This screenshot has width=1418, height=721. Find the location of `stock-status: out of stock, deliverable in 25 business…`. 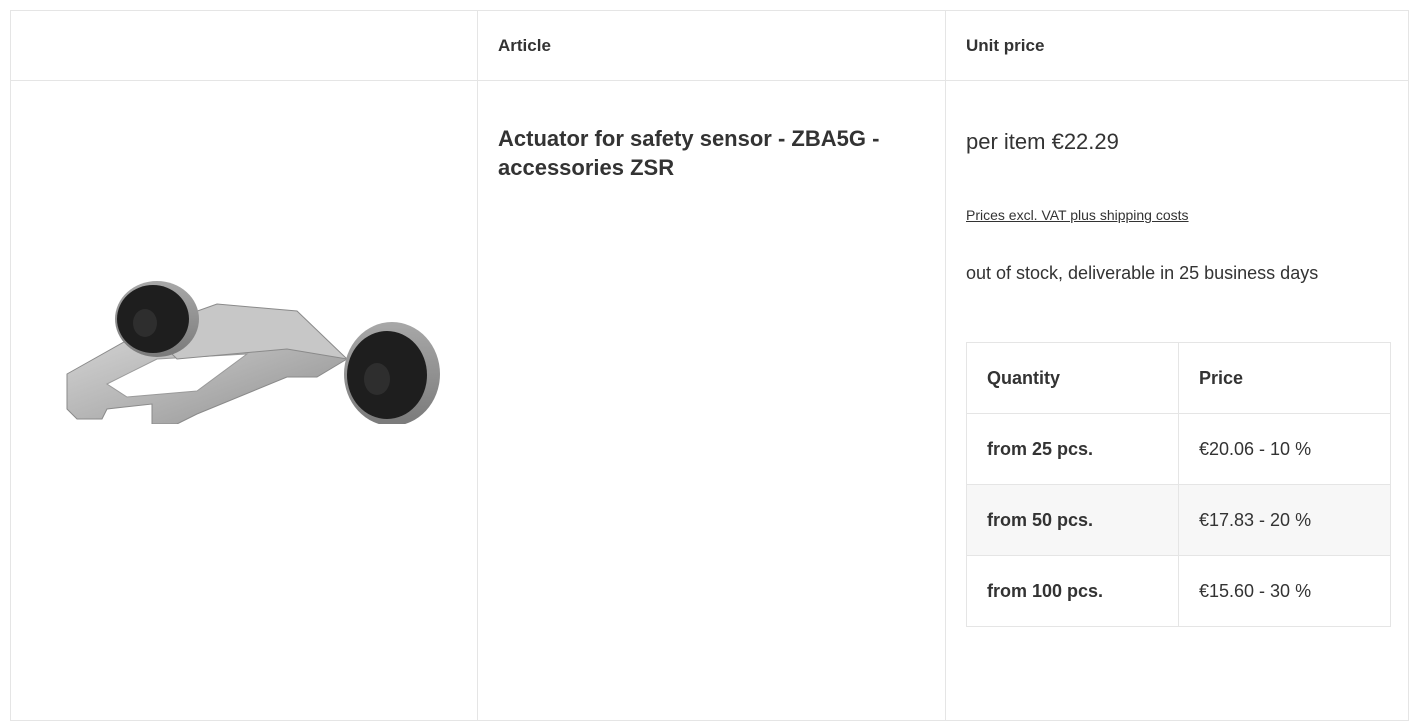

stock-status: out of stock, deliverable in 25 business… is located at coordinates (1142, 273).